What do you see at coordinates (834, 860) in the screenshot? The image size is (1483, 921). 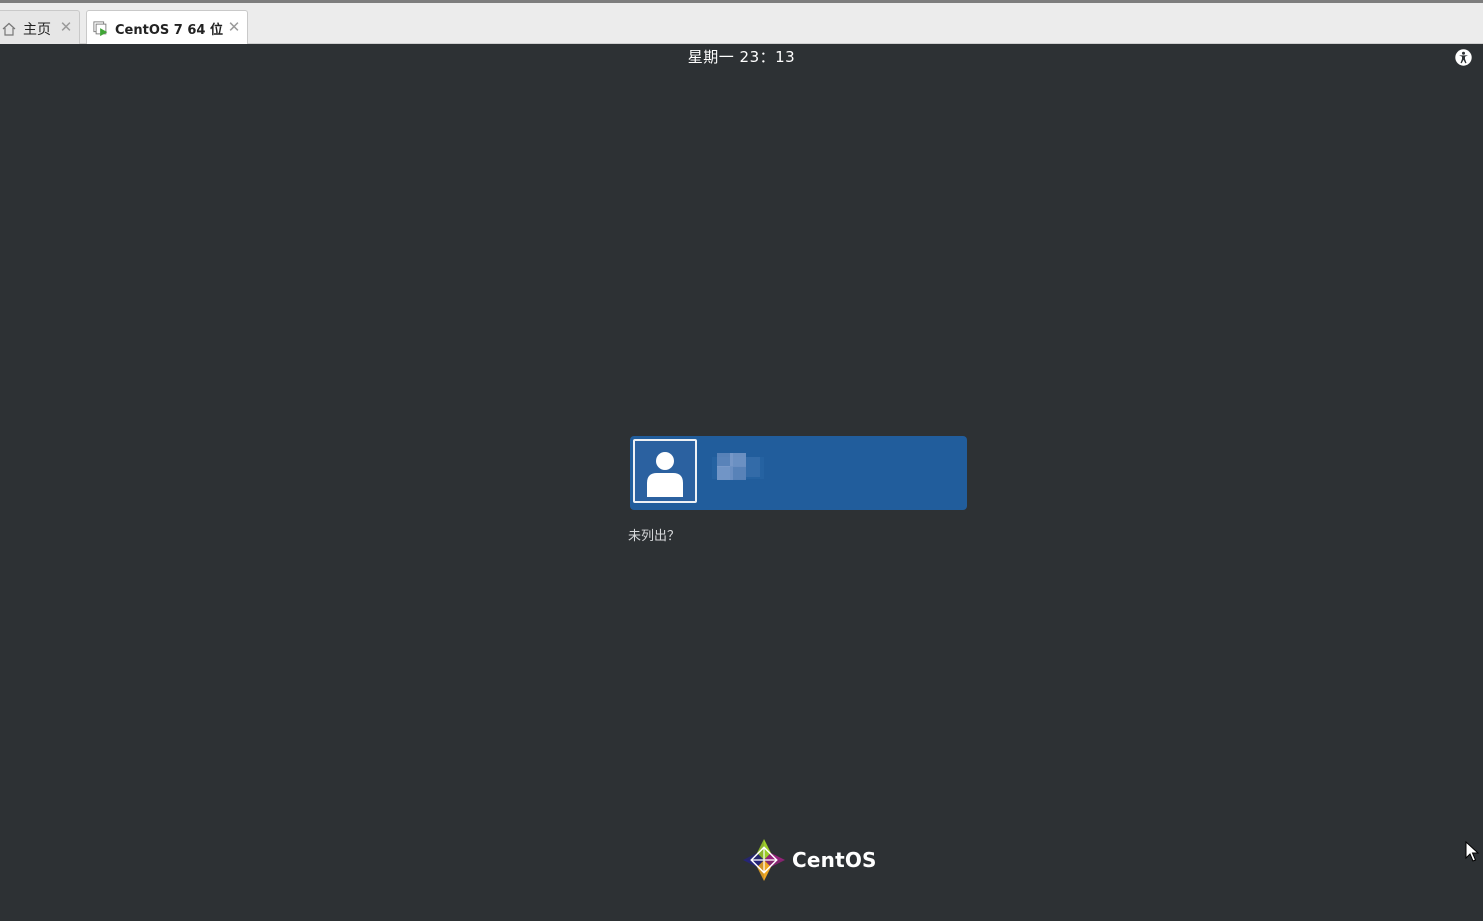 I see `centos-logo-text: CentOS` at bounding box center [834, 860].